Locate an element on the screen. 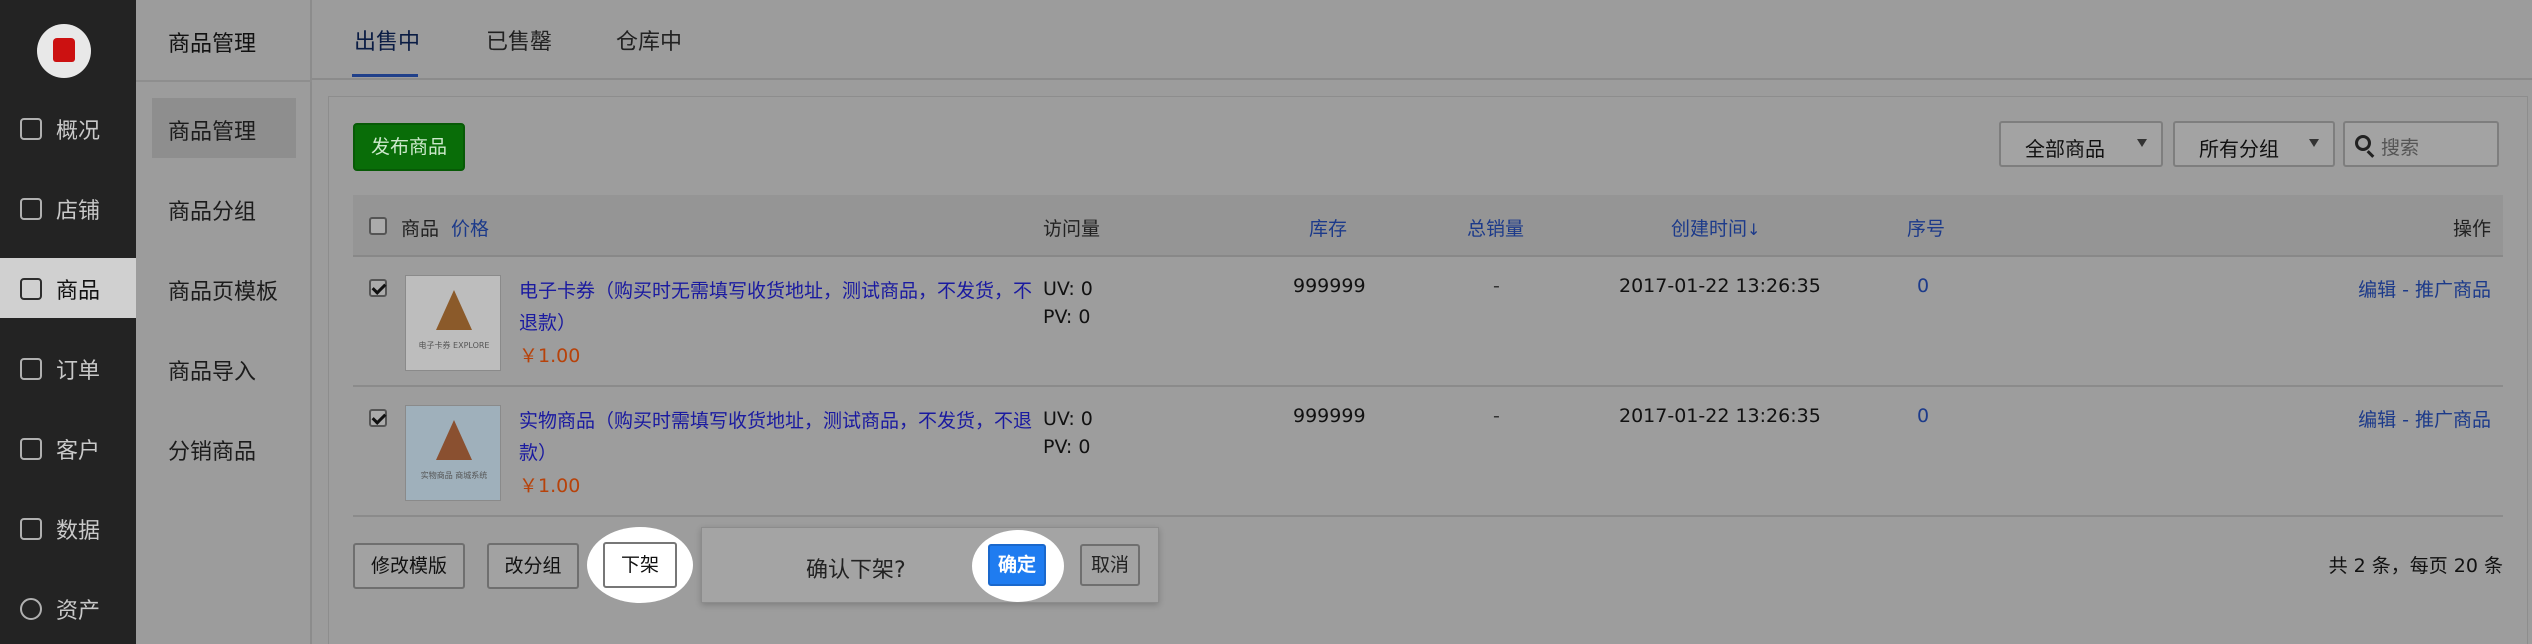  header-sales-sort: 总销量 is located at coordinates (1495, 227).